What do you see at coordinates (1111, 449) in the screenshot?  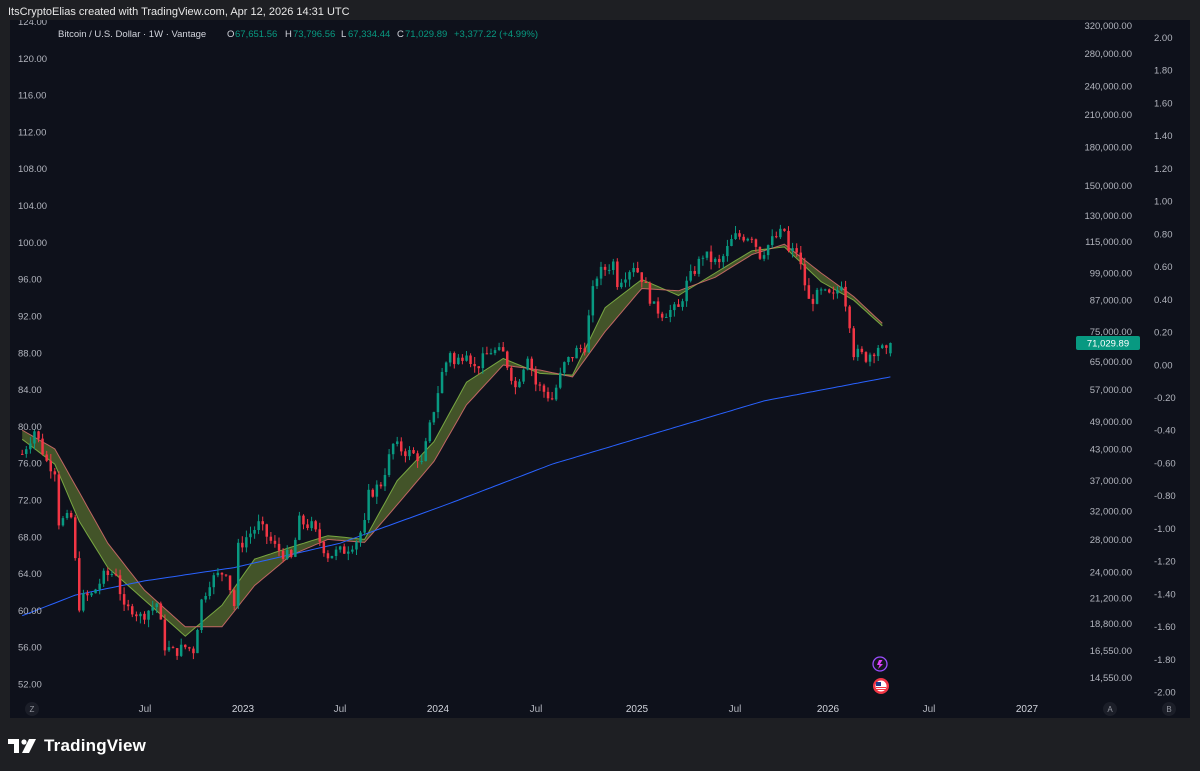 I see `price-axis-tick: 43,000.00` at bounding box center [1111, 449].